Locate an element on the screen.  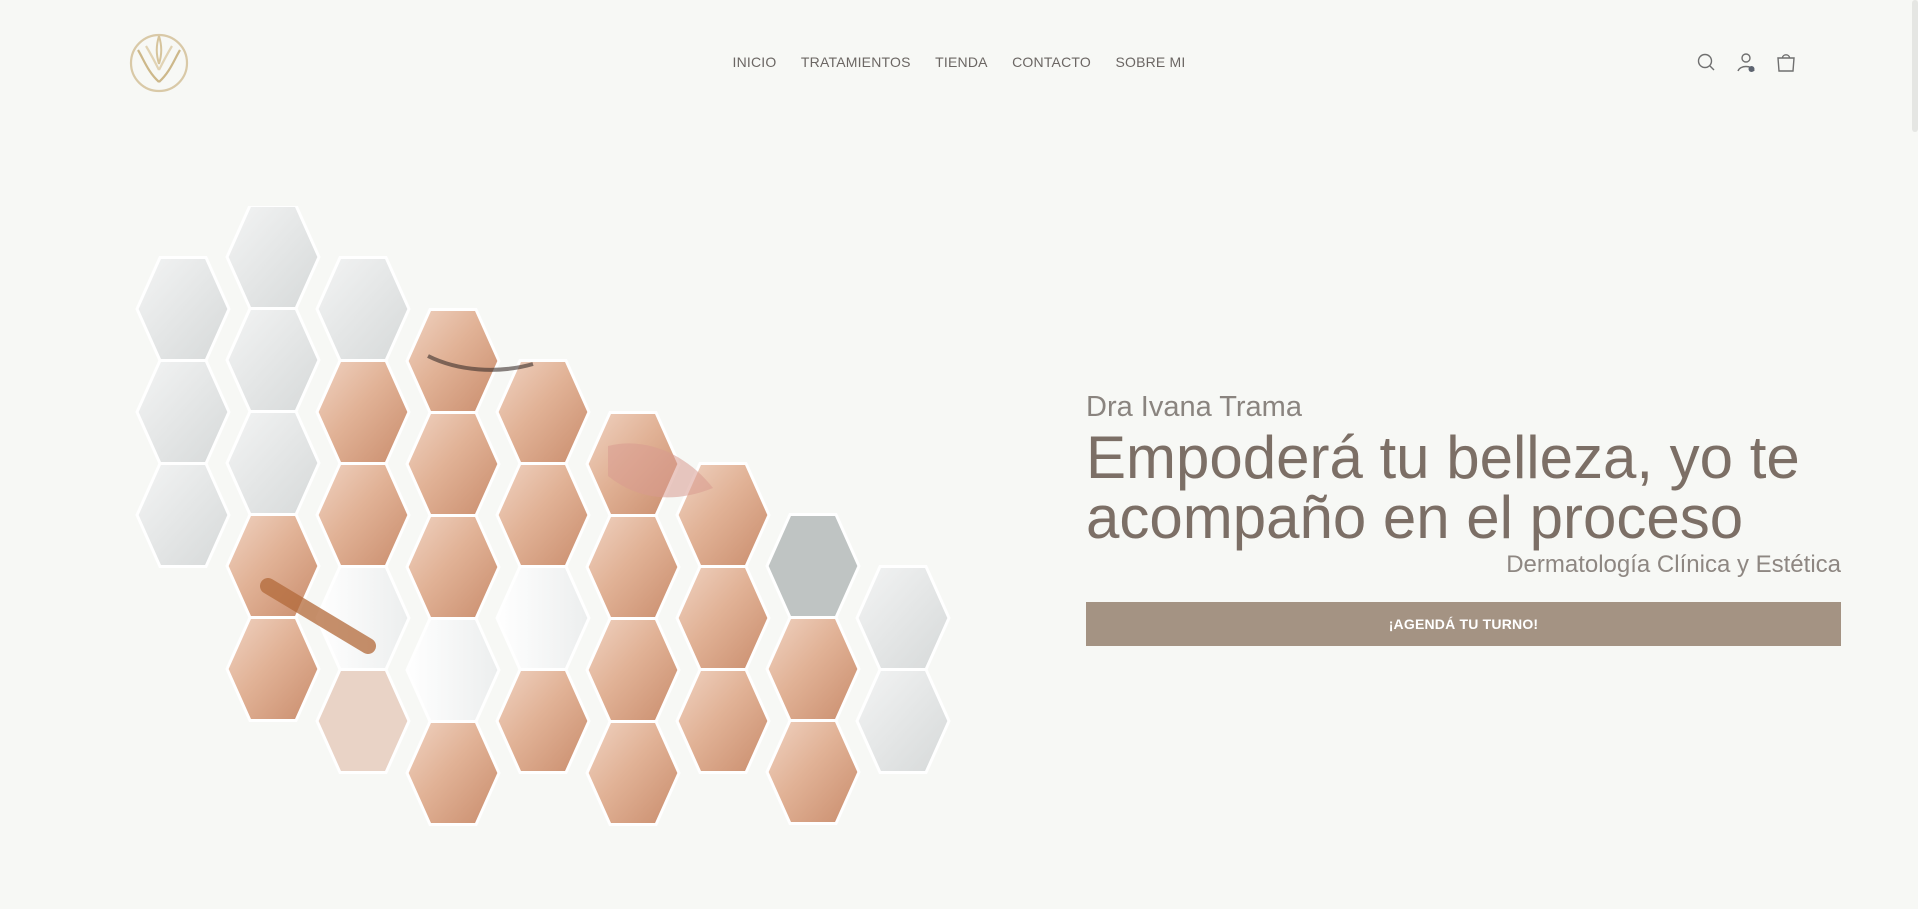
scrollbar-thumb is located at coordinates (1915, 66).